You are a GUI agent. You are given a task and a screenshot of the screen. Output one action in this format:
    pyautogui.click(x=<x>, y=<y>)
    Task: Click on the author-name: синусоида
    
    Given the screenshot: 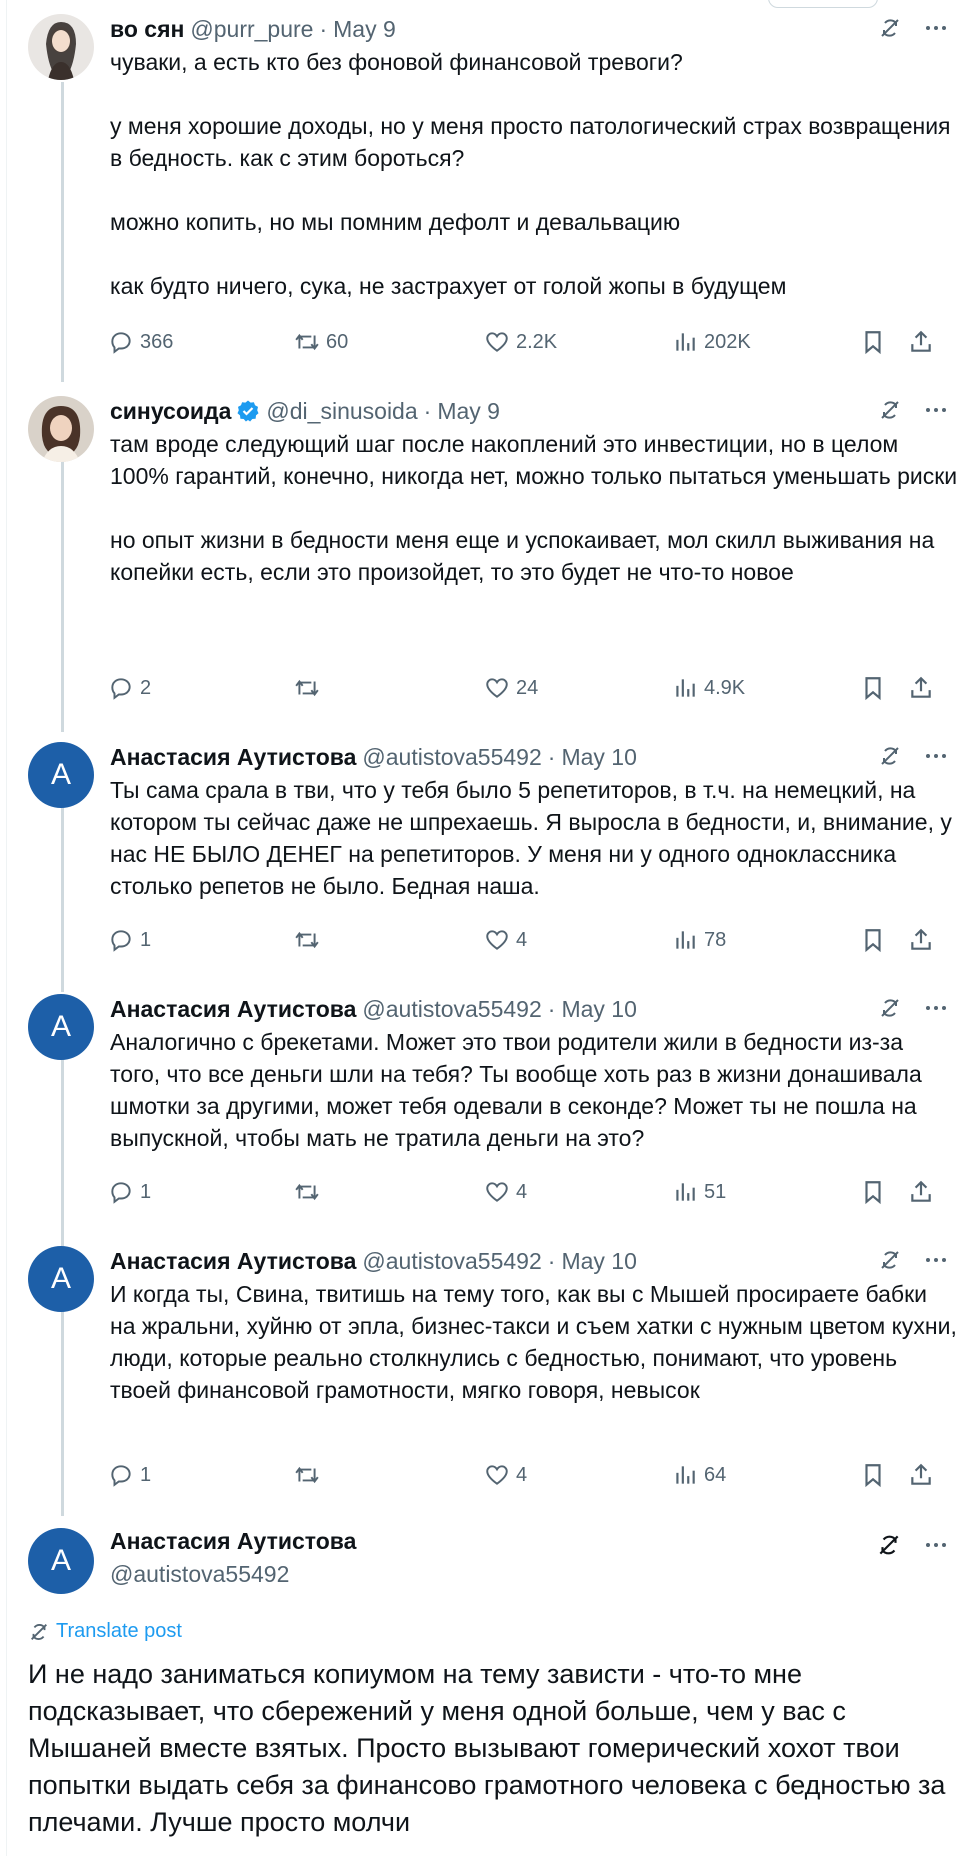 What is the action you would take?
    pyautogui.click(x=170, y=411)
    